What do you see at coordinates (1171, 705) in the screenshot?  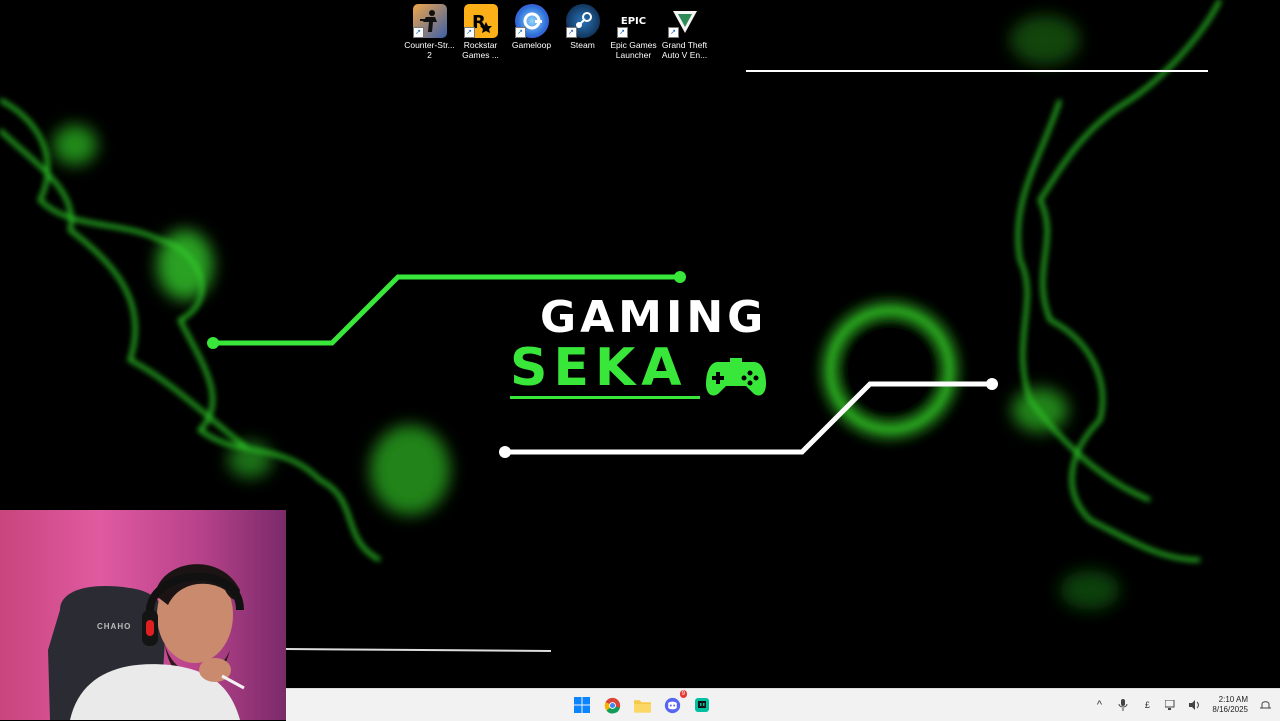 I see `network-icon` at bounding box center [1171, 705].